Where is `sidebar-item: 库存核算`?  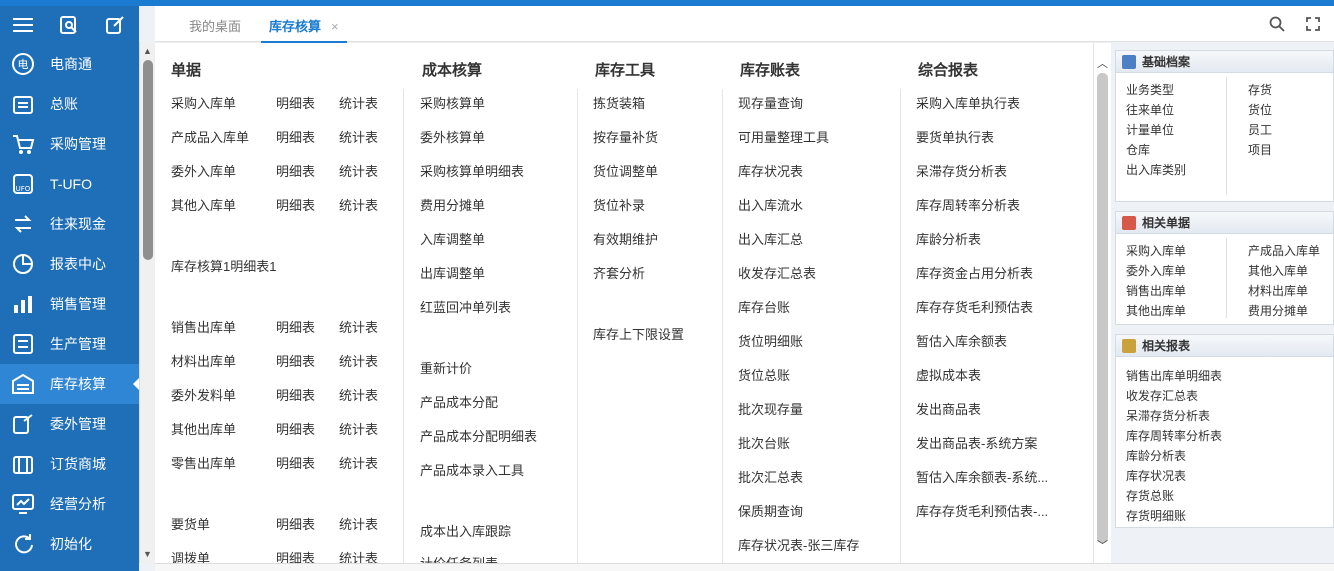
sidebar-item: 库存核算 is located at coordinates (70, 384).